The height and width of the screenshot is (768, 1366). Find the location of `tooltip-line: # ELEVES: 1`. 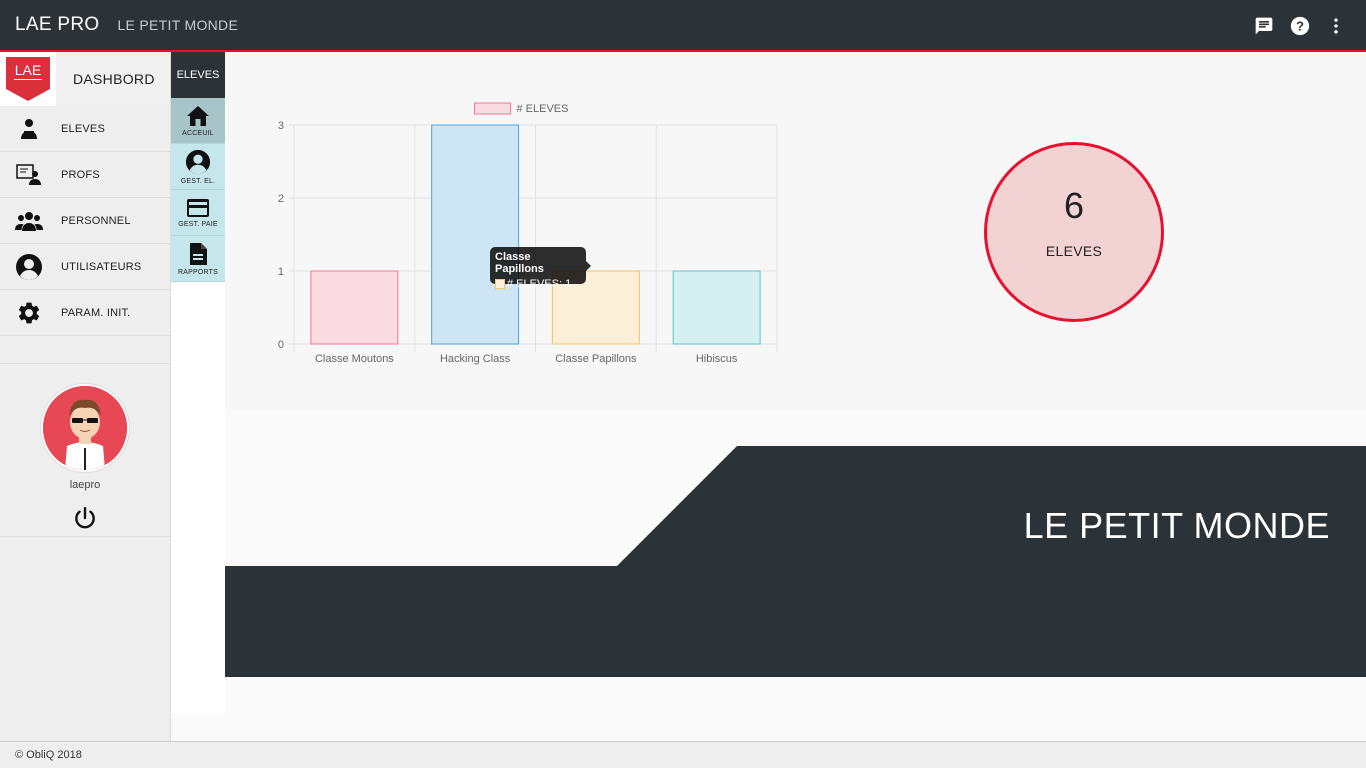

tooltip-line: # ELEVES: 1 is located at coordinates (538, 284).